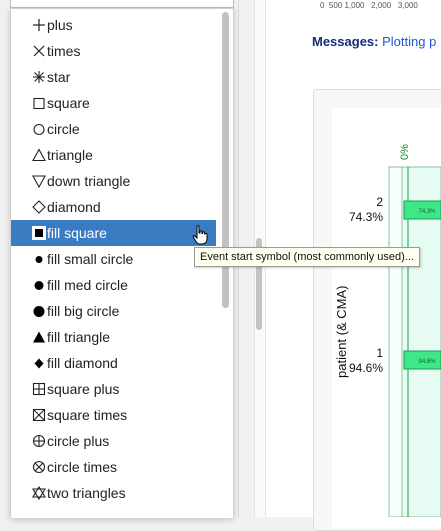 The image size is (441, 531). What do you see at coordinates (39, 155) in the screenshot?
I see `triangle-icon` at bounding box center [39, 155].